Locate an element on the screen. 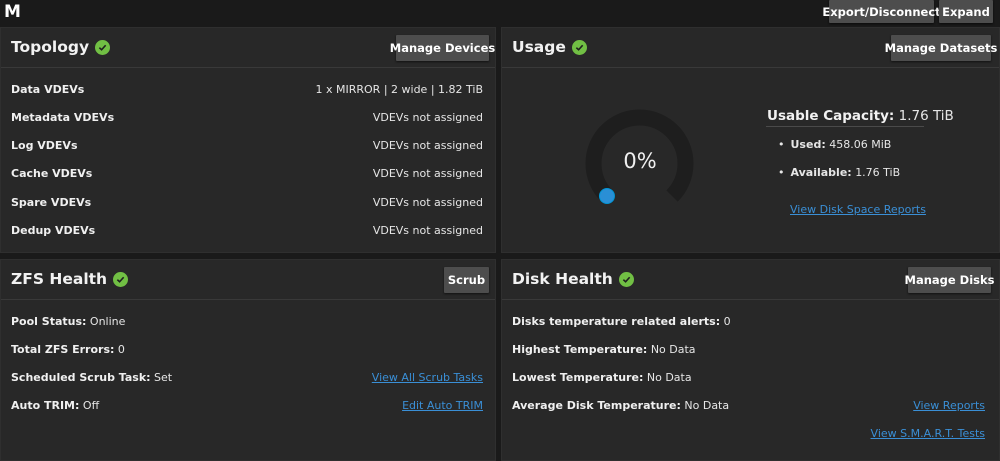 The width and height of the screenshot is (1000, 461). pool-header-bar: M Export/Disconnect Expand is located at coordinates (500, 13).